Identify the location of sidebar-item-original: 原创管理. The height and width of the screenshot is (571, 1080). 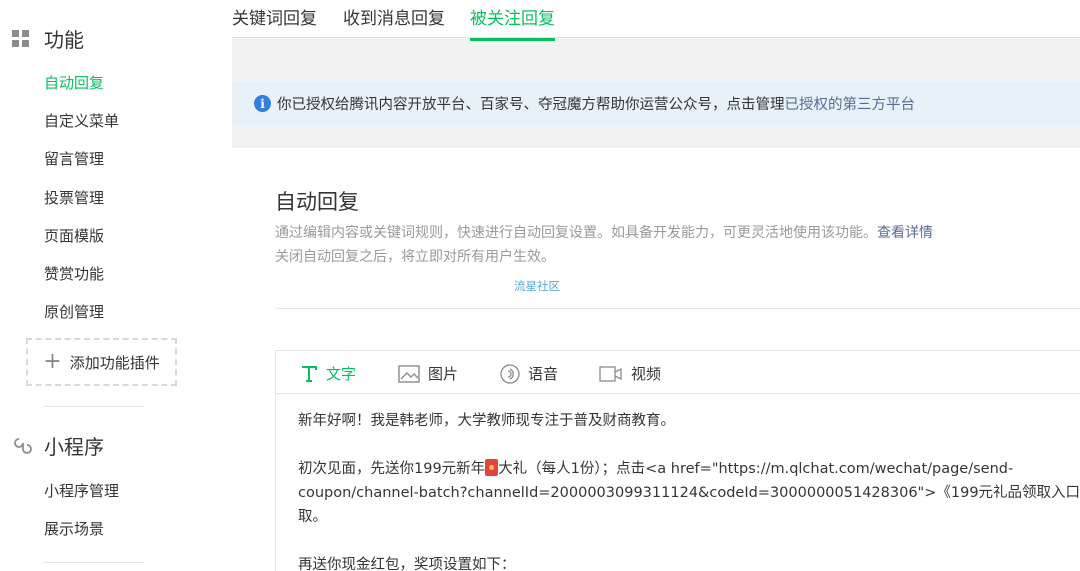
(74, 311).